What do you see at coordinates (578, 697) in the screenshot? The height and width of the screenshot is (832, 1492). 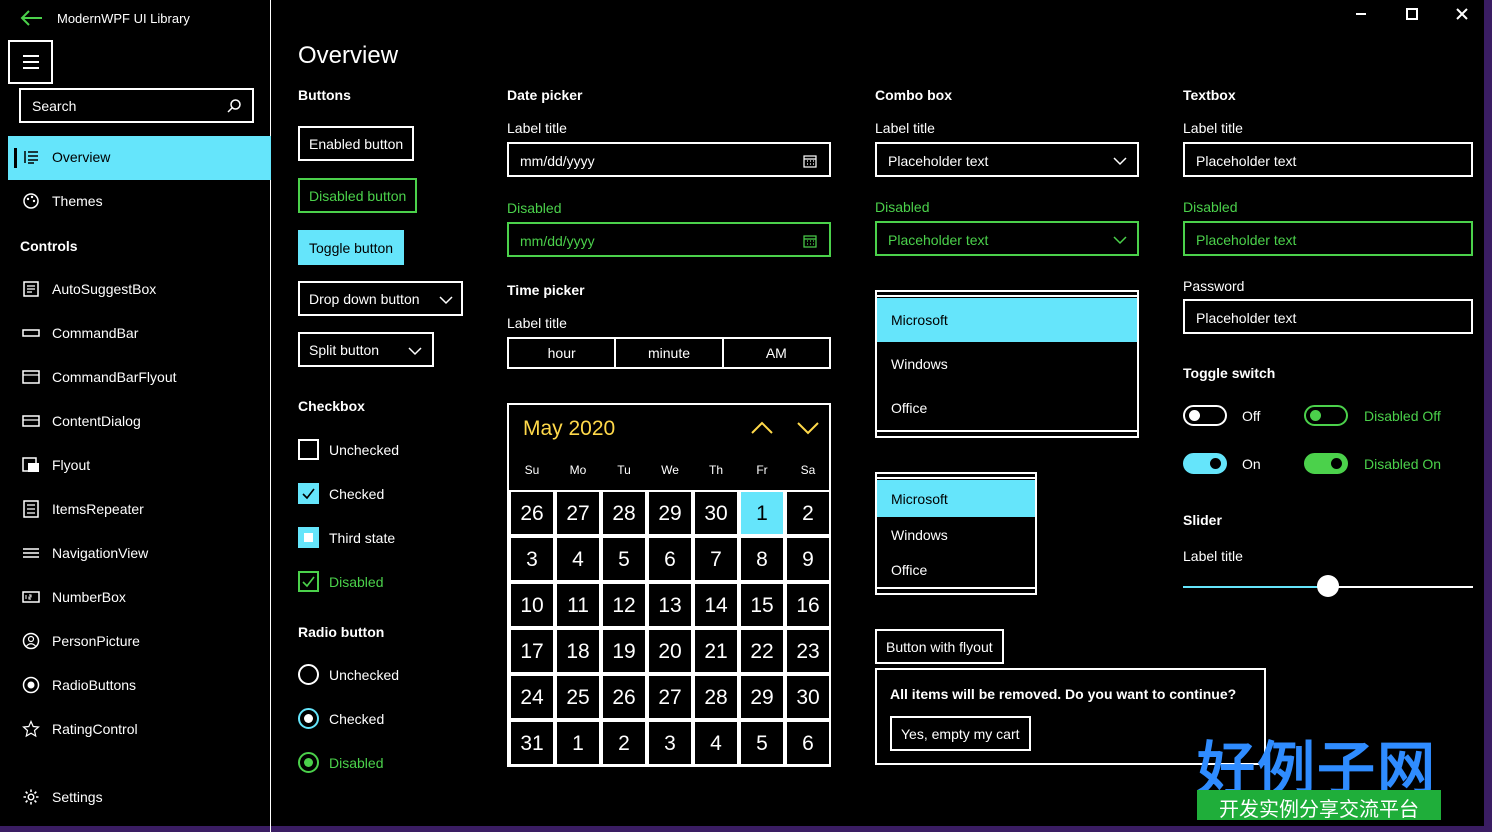 I see `calendar-day: 25` at bounding box center [578, 697].